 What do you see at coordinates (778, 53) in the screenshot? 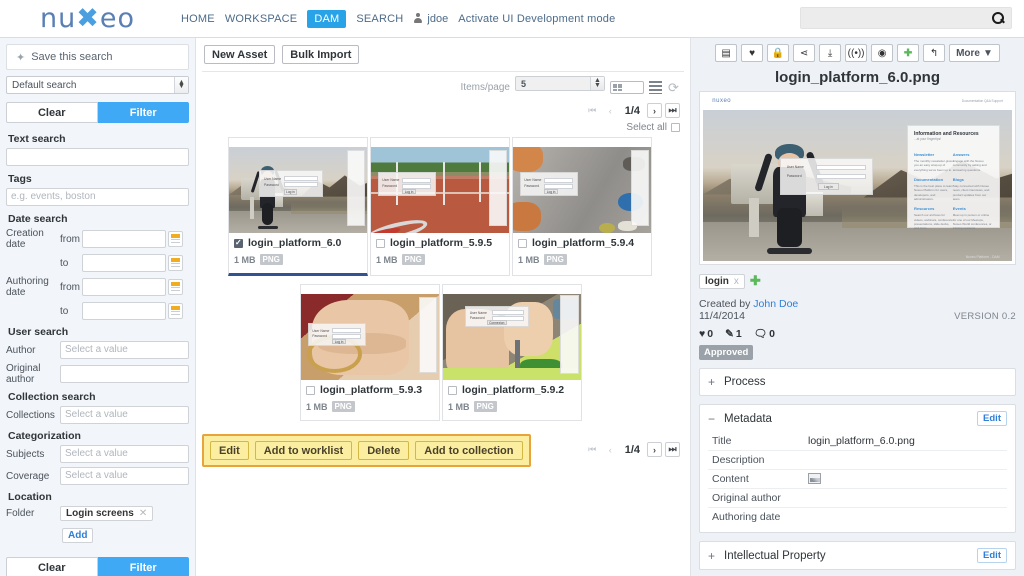
I see `lock-icon: 🔒` at bounding box center [778, 53].